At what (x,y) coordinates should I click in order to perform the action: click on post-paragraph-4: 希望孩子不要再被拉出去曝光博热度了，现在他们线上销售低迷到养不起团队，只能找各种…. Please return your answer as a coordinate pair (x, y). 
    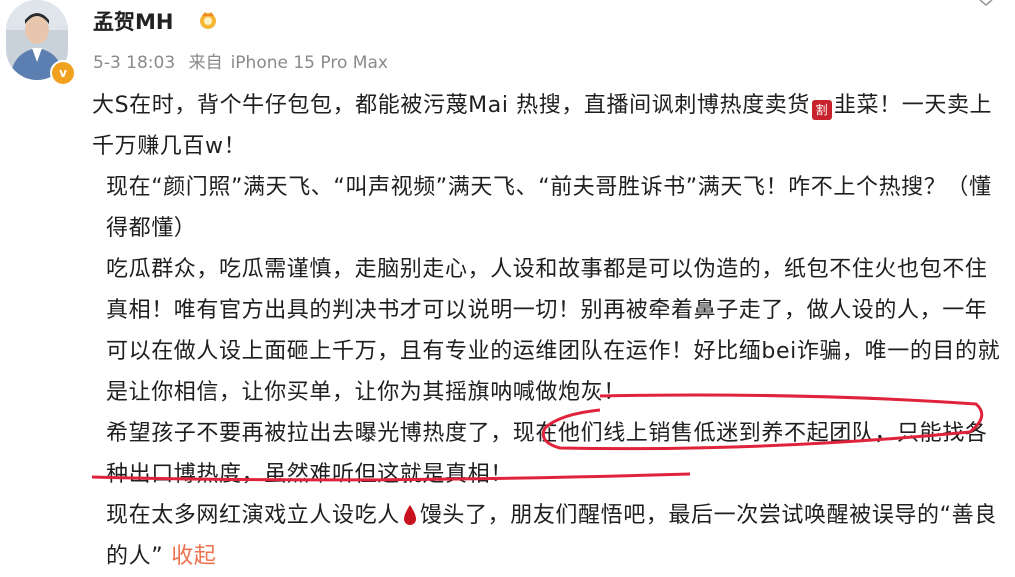
    Looking at the image, I should click on (547, 454).